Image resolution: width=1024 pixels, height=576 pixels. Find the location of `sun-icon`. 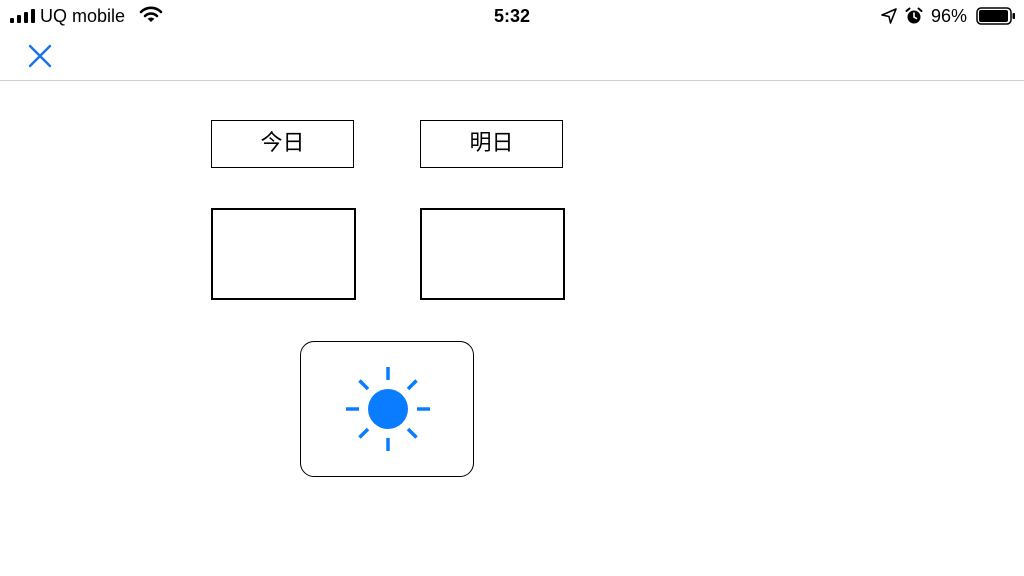

sun-icon is located at coordinates (388, 409).